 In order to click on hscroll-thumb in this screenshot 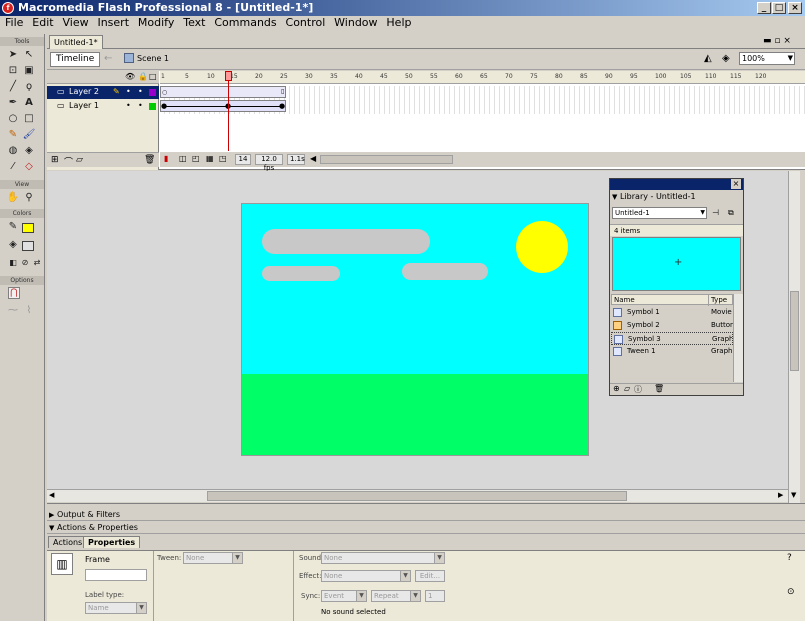, I will do `click(417, 496)`.